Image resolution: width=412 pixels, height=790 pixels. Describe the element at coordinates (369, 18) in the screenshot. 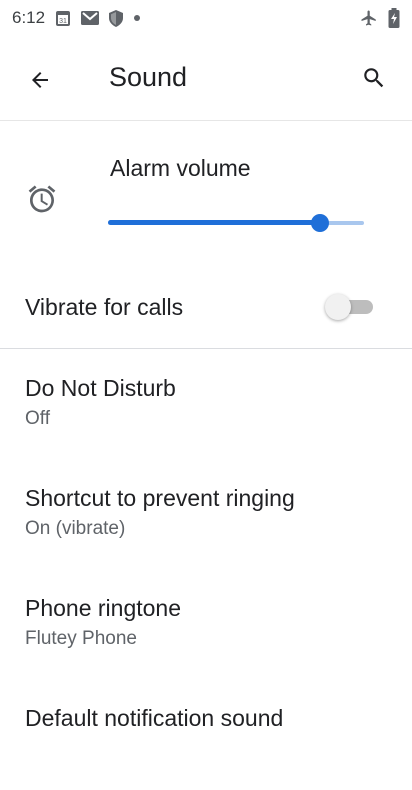

I see `airplane-mode-icon` at that location.